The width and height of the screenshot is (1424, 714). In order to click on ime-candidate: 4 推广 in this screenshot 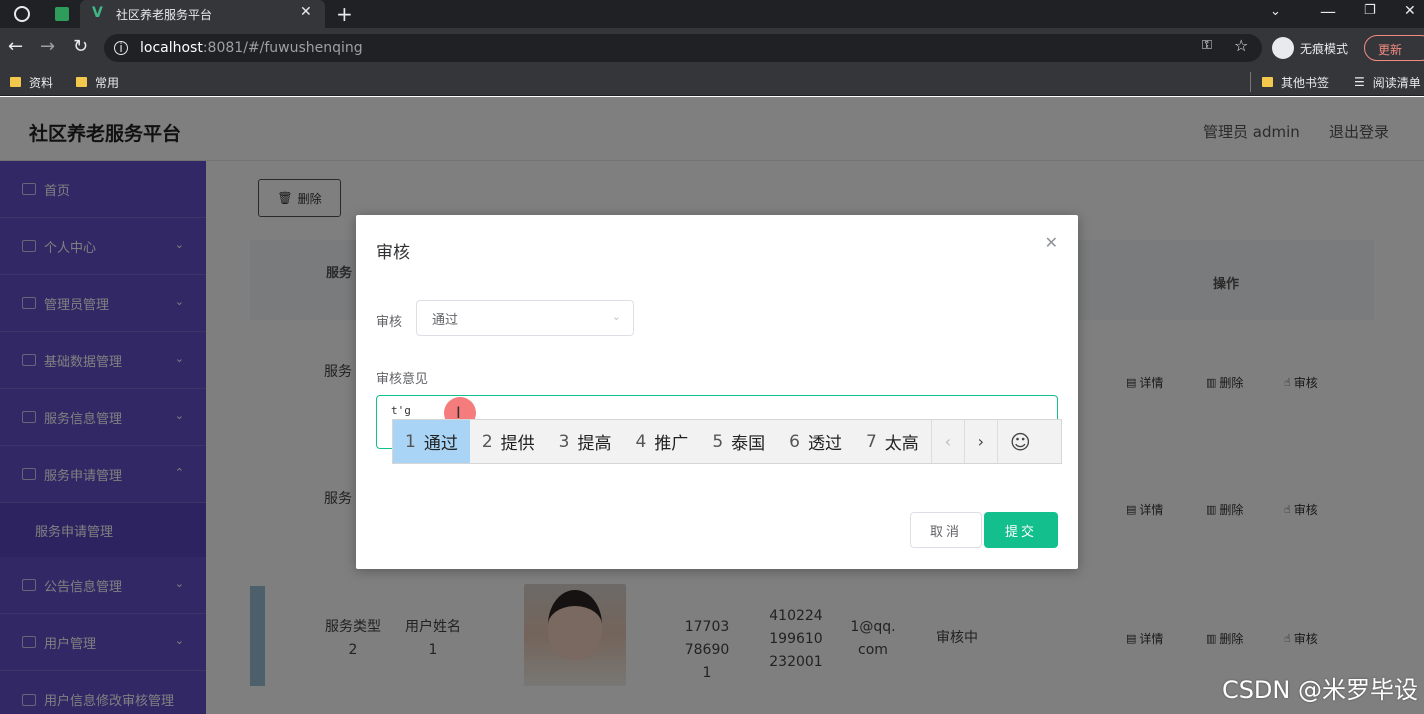, I will do `click(661, 441)`.